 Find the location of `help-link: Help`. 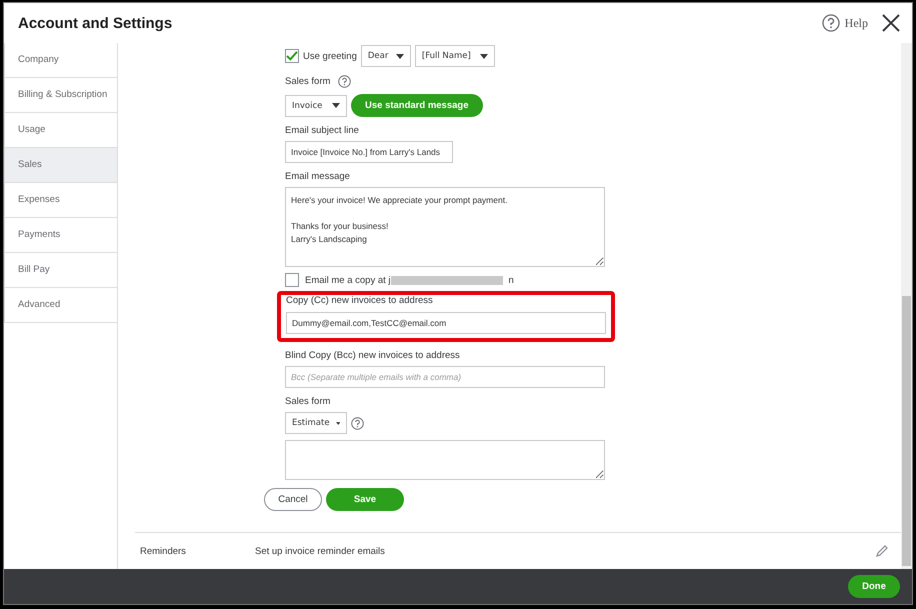

help-link: Help is located at coordinates (845, 23).